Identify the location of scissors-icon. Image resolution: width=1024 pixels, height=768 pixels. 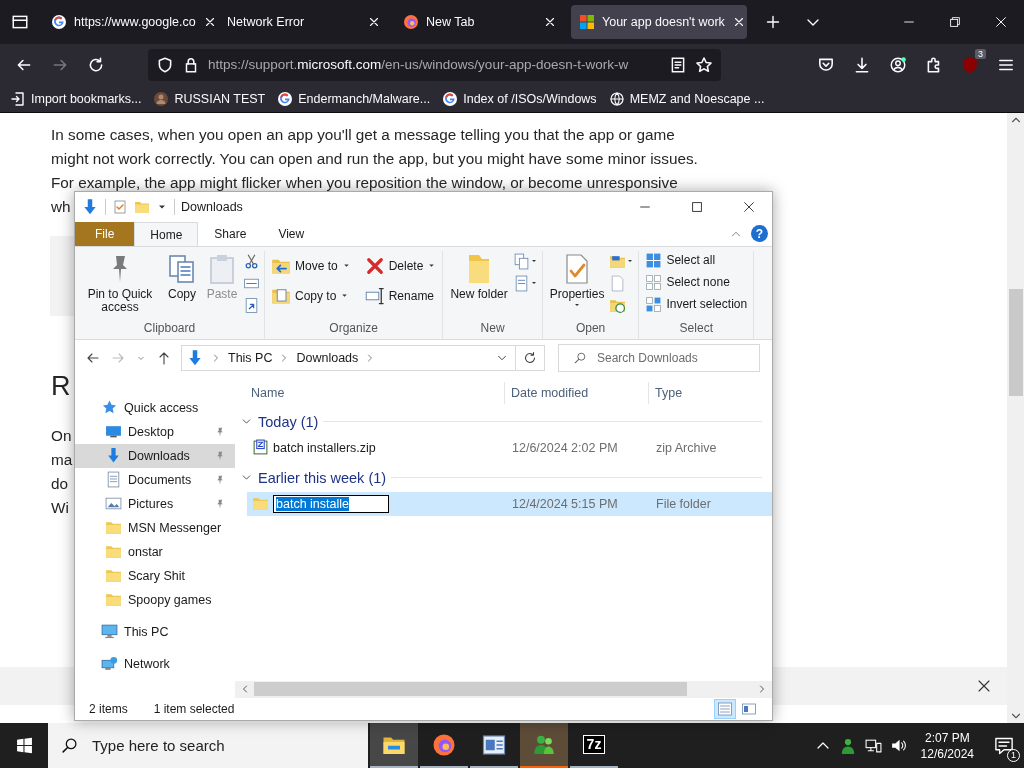
(251, 261).